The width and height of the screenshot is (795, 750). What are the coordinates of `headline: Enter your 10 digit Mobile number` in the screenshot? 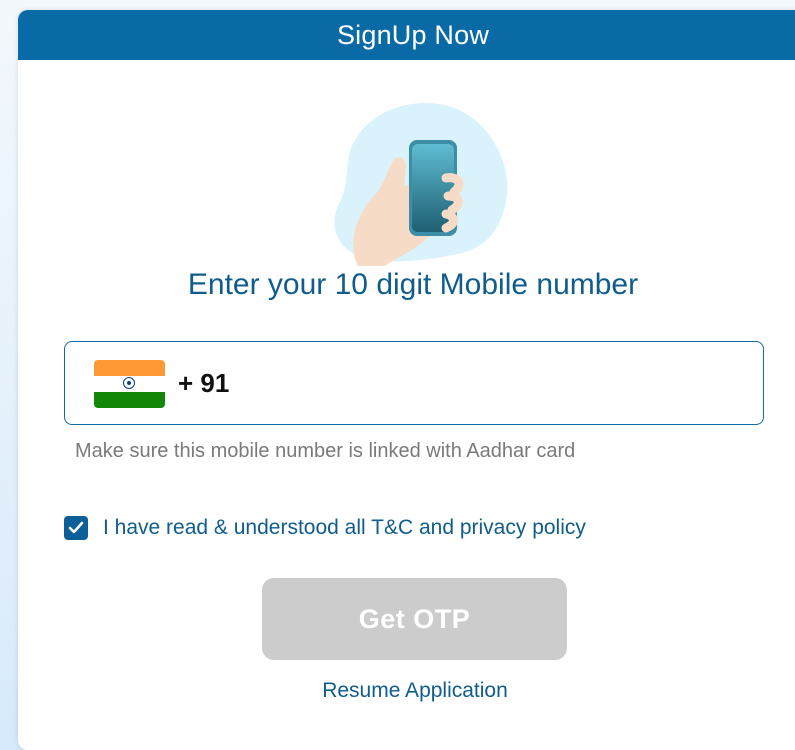 It's located at (413, 284).